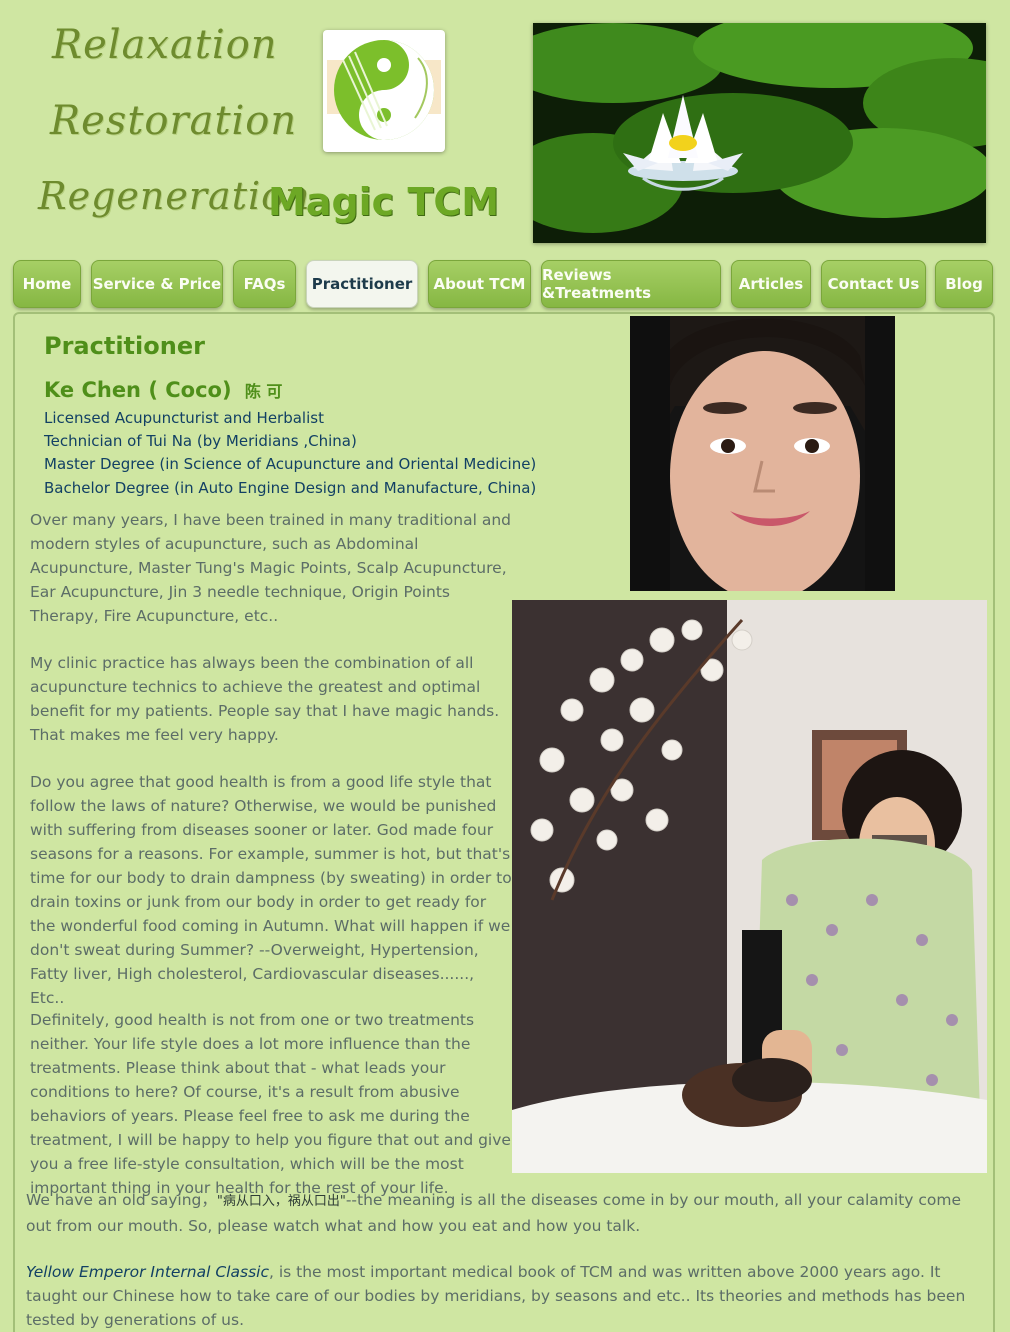 The width and height of the screenshot is (1010, 1332). I want to click on brand-title: Magic TCM, so click(384, 202).